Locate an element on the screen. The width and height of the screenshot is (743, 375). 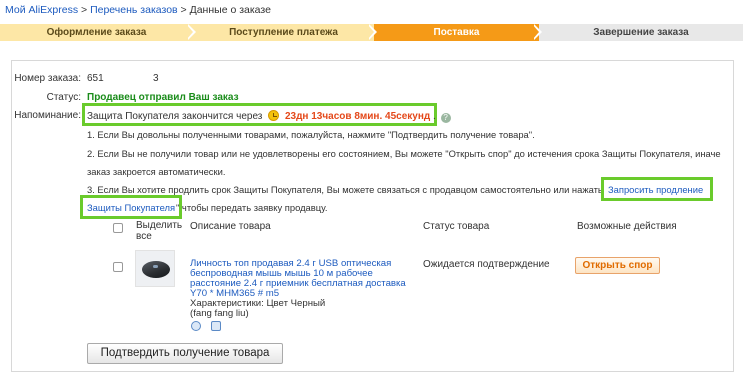
breadcrumb-link-my-aliexpress: Мой AliExpress is located at coordinates (41, 10).